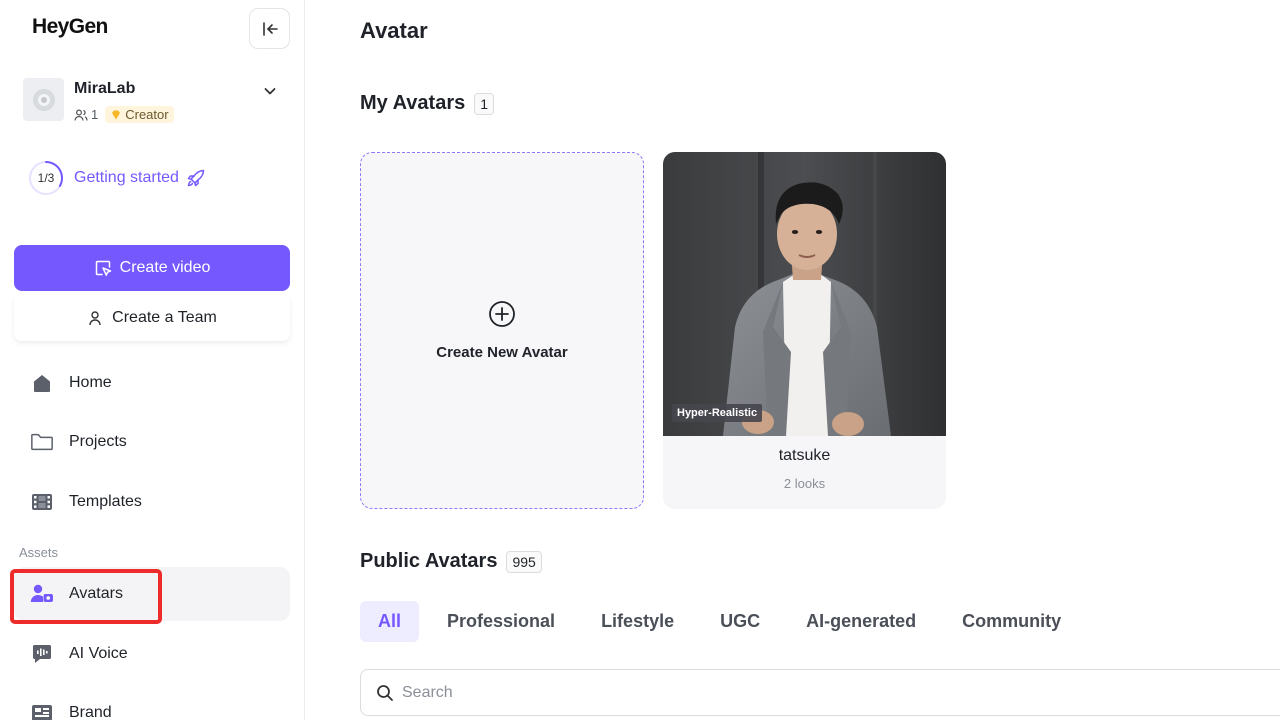  I want to click on workspace-logo-icon, so click(43, 99).